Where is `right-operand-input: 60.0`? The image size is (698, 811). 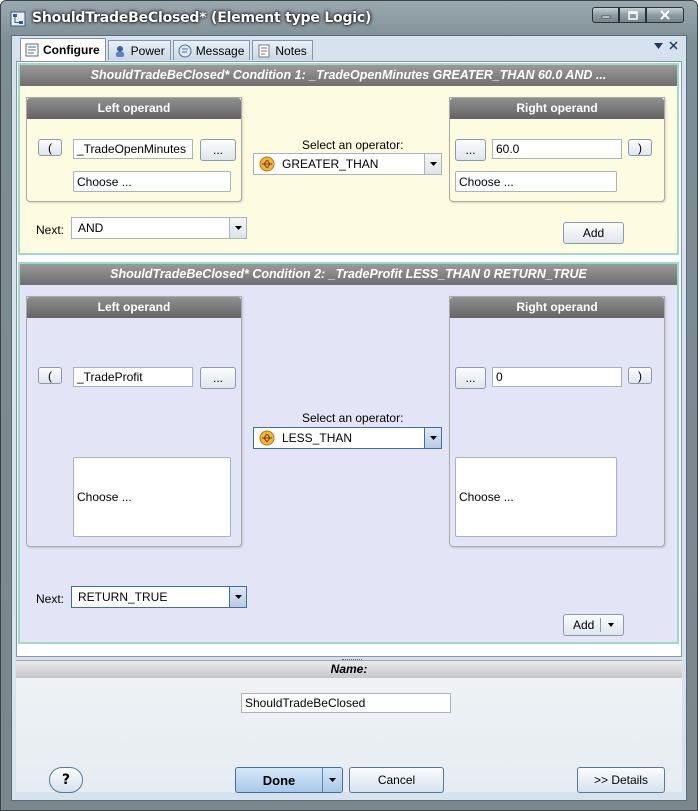
right-operand-input: 60.0 is located at coordinates (557, 149).